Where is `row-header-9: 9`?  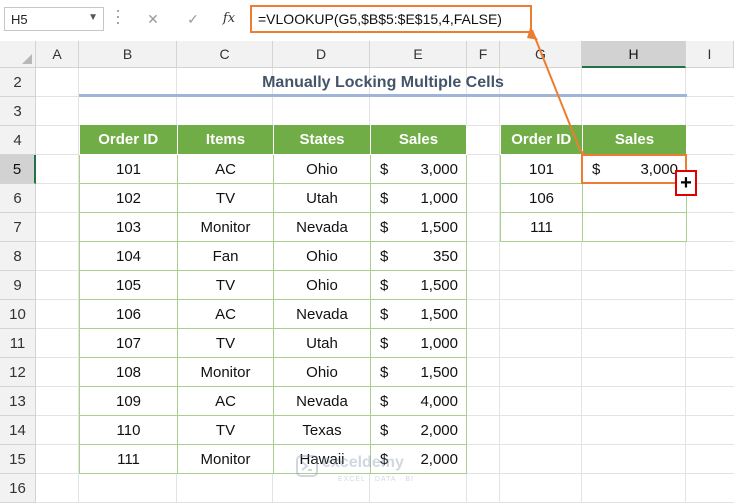
row-header-9: 9 is located at coordinates (18, 285).